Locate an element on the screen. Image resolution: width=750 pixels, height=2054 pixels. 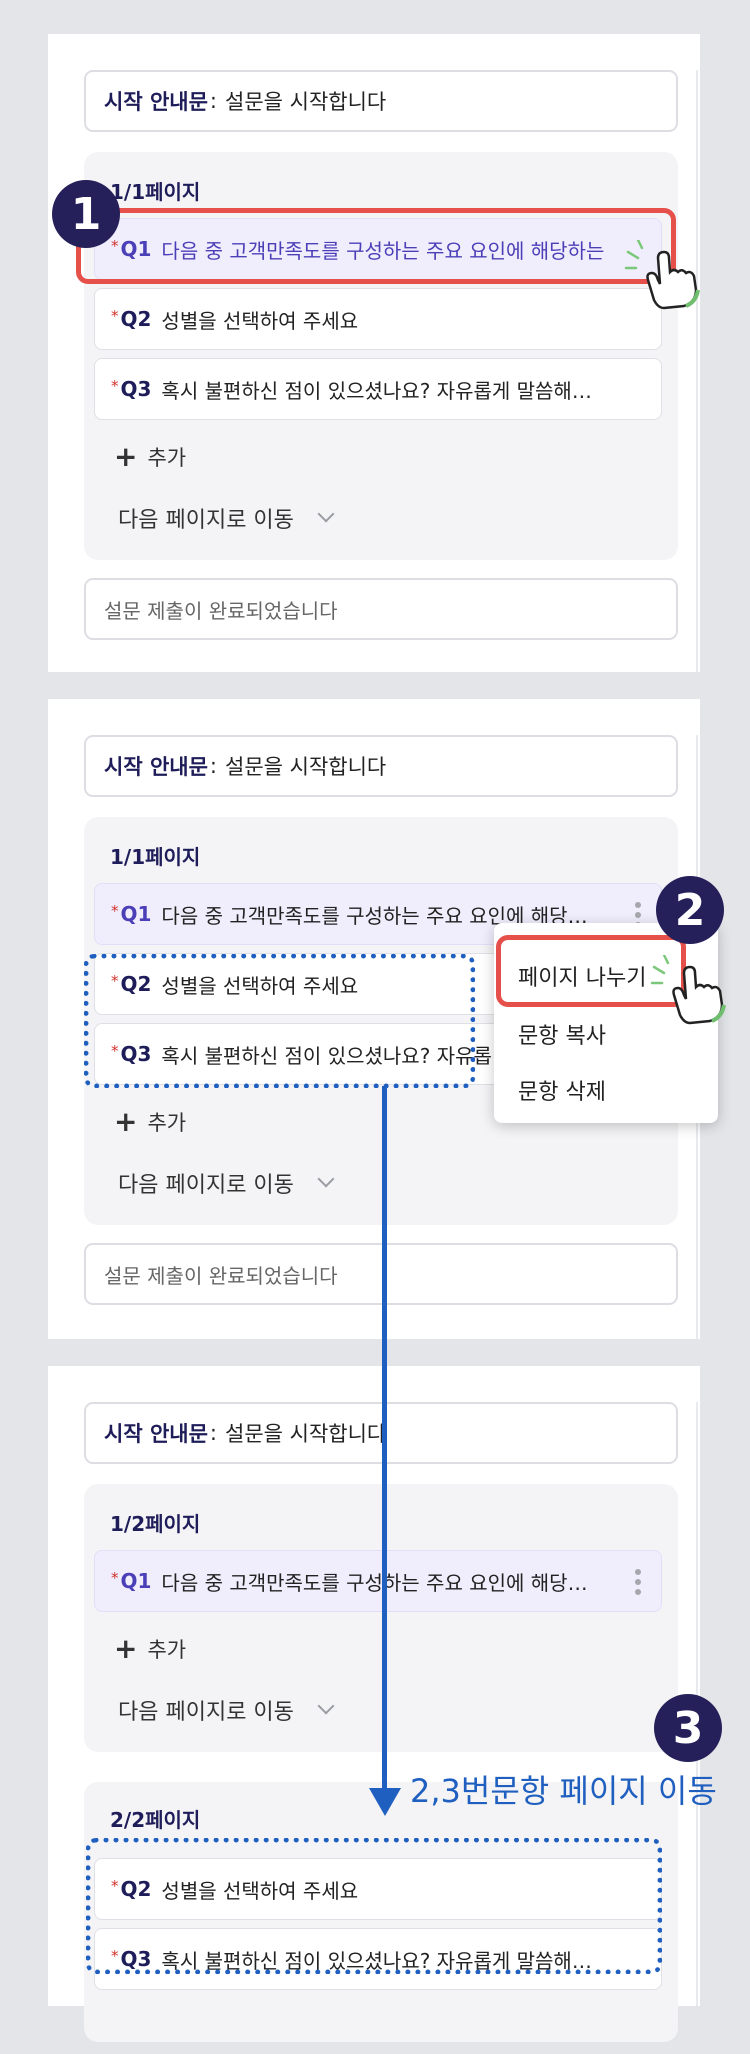
step-2-badge: 2 is located at coordinates (690, 910).